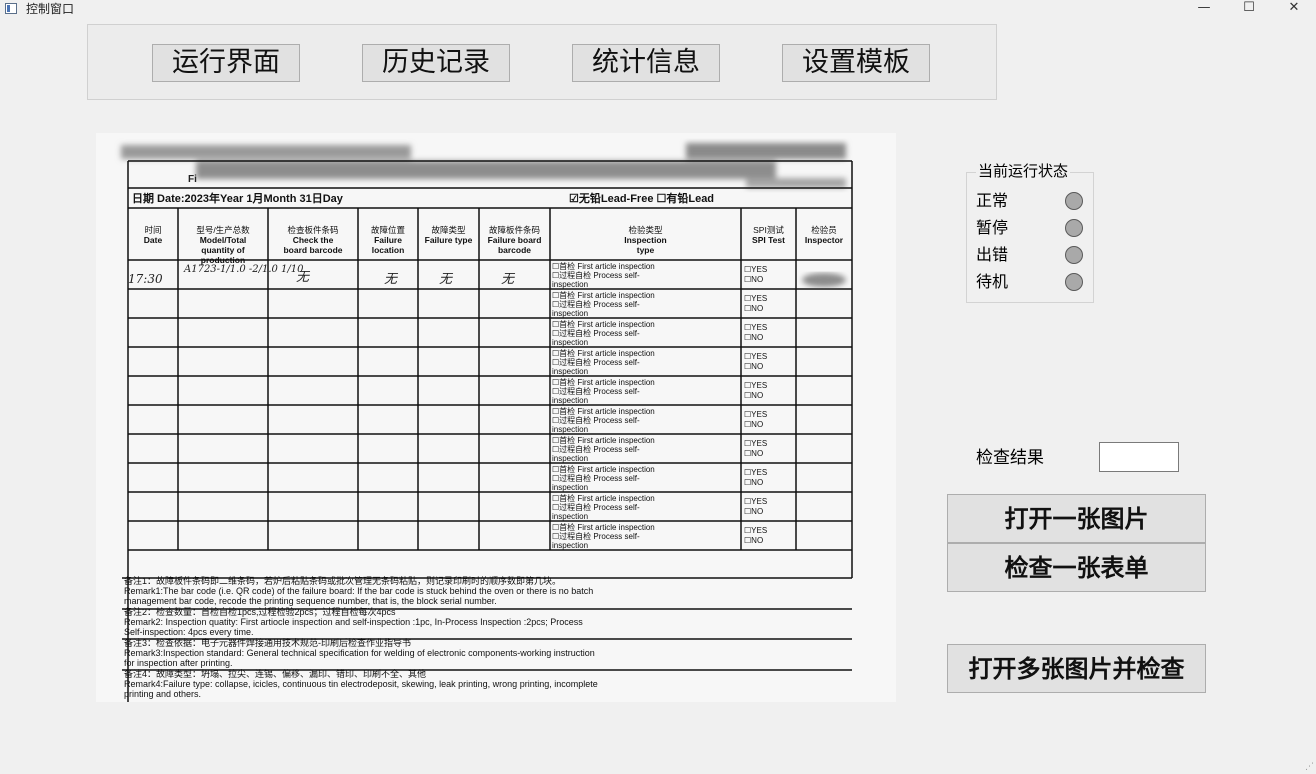 The width and height of the screenshot is (1316, 774). Describe the element at coordinates (189, 632) in the screenshot. I see `remark-line: Self-inspection: 4pcs every time.` at that location.